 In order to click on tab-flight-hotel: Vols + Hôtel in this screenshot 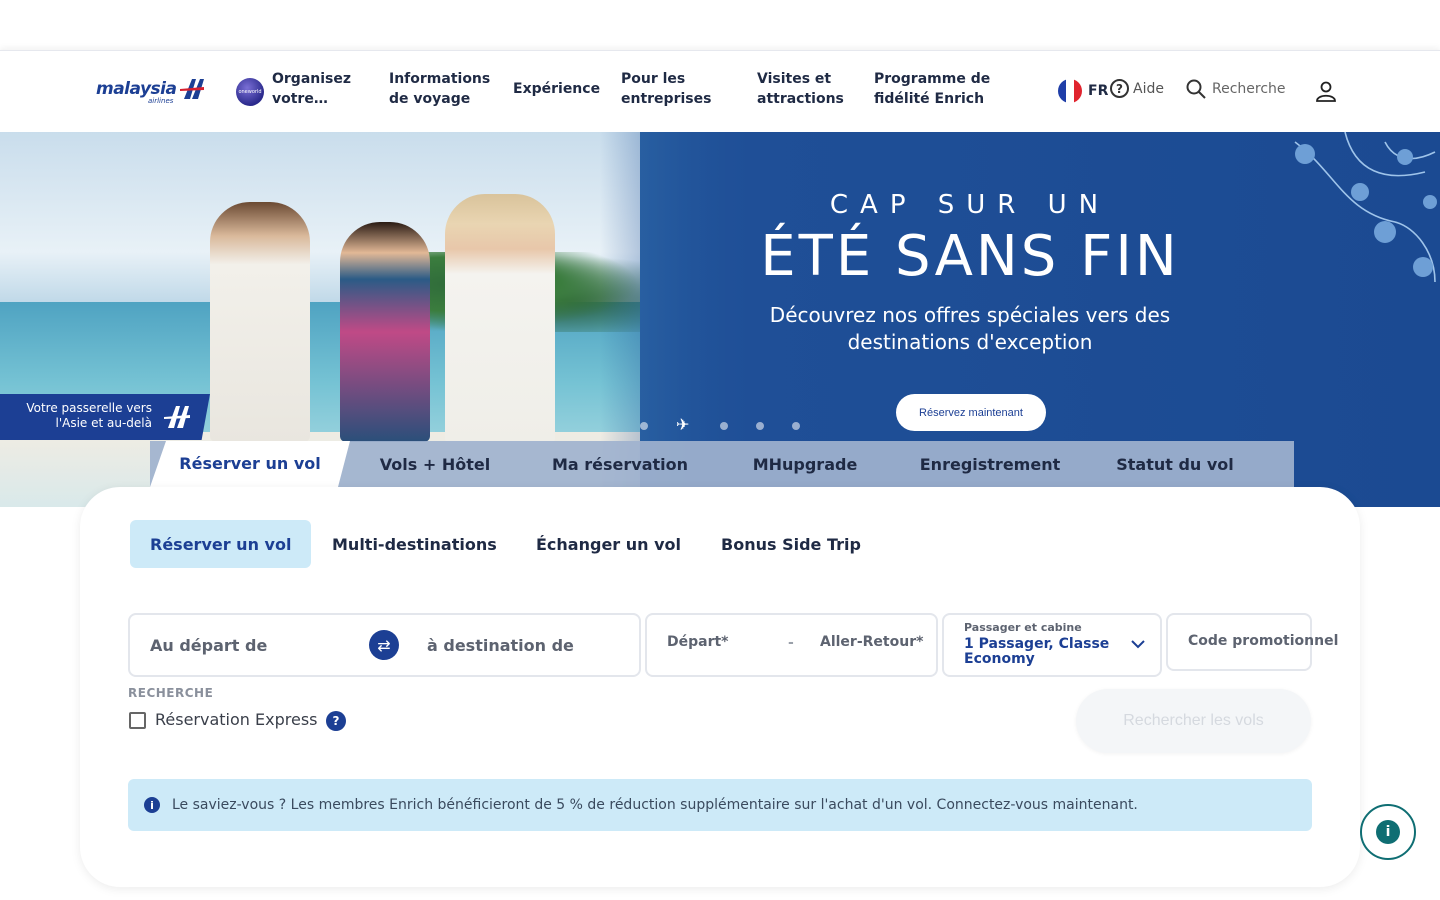, I will do `click(435, 464)`.